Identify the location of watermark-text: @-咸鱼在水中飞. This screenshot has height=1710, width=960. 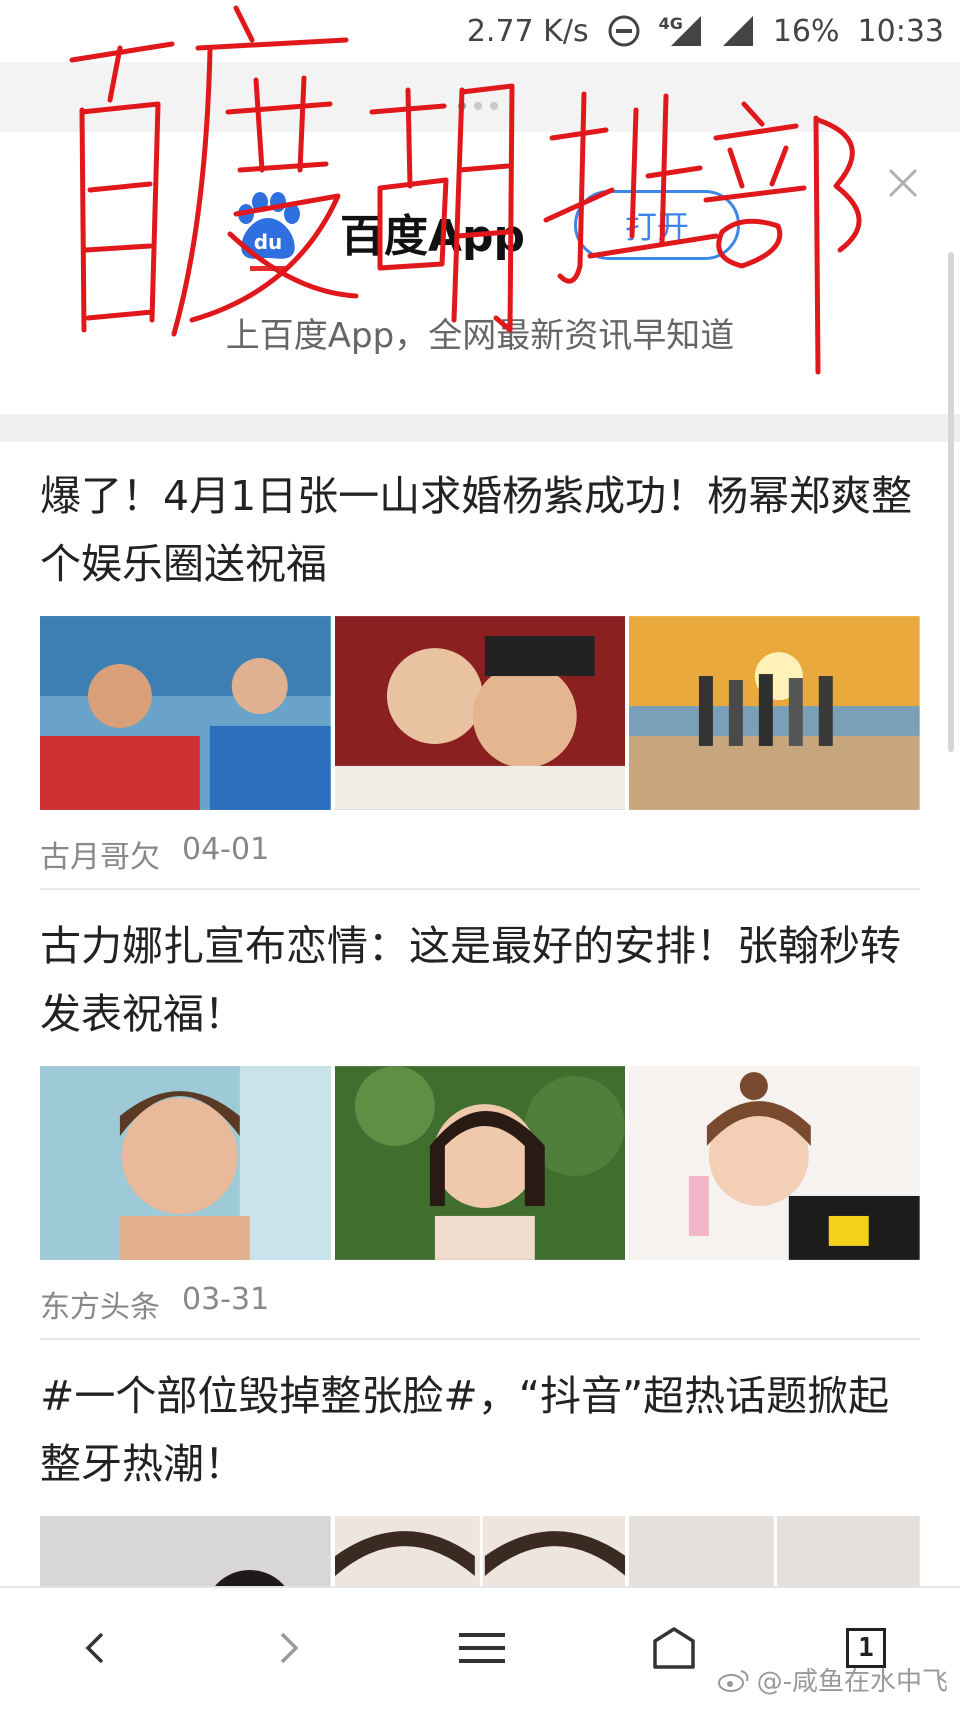
(852, 1682).